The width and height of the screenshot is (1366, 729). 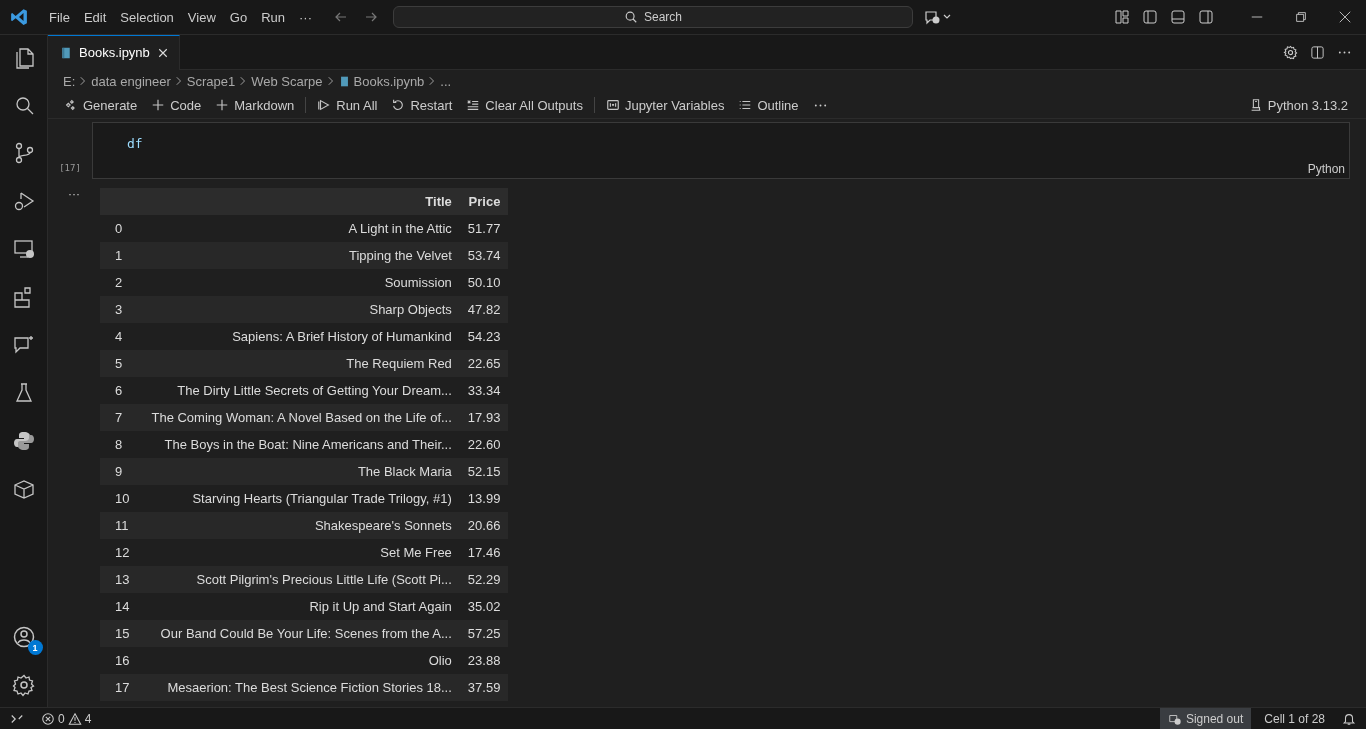 I want to click on table-cell: 57.25, so click(x=484, y=633).